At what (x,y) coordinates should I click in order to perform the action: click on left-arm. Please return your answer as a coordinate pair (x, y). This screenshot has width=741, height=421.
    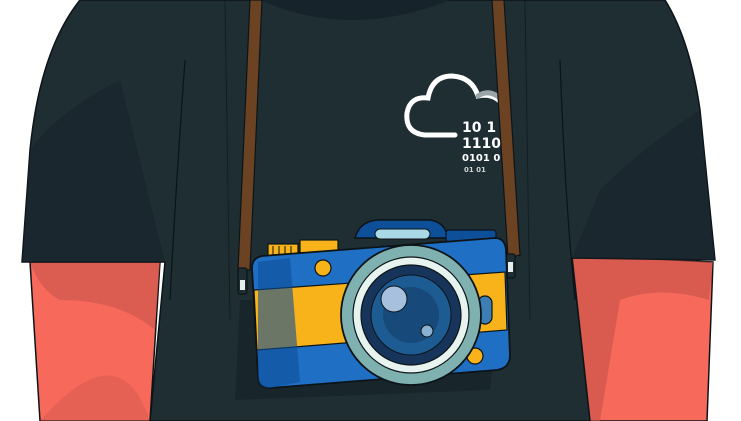
    Looking at the image, I should click on (95, 341).